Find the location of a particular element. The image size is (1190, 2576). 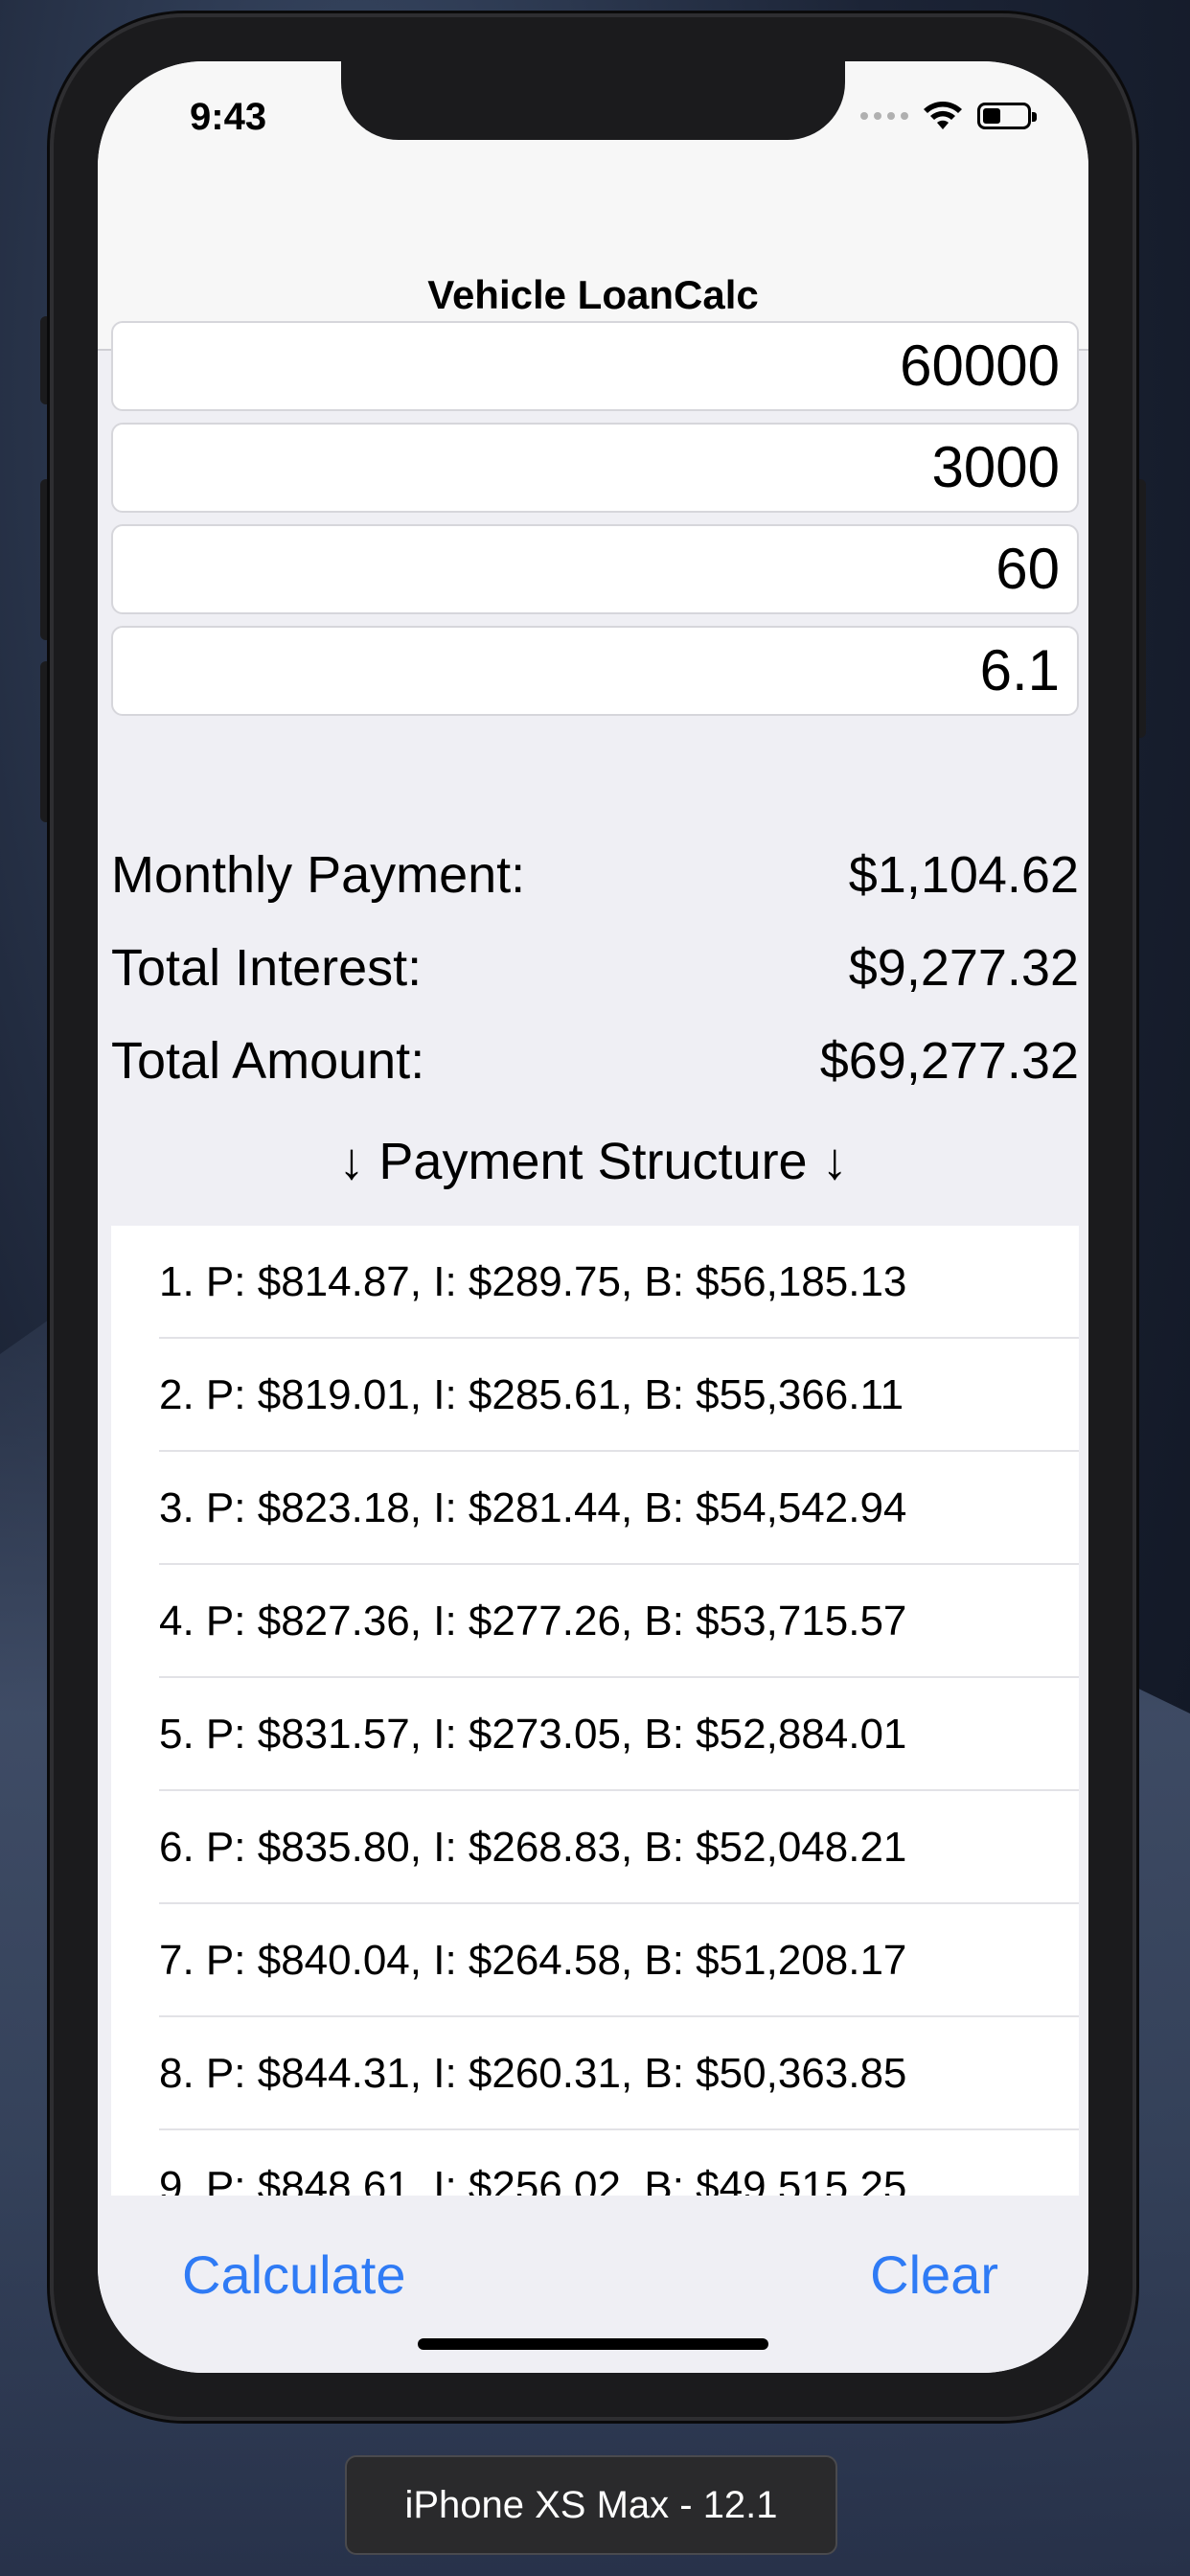

wifi-icon is located at coordinates (943, 115).